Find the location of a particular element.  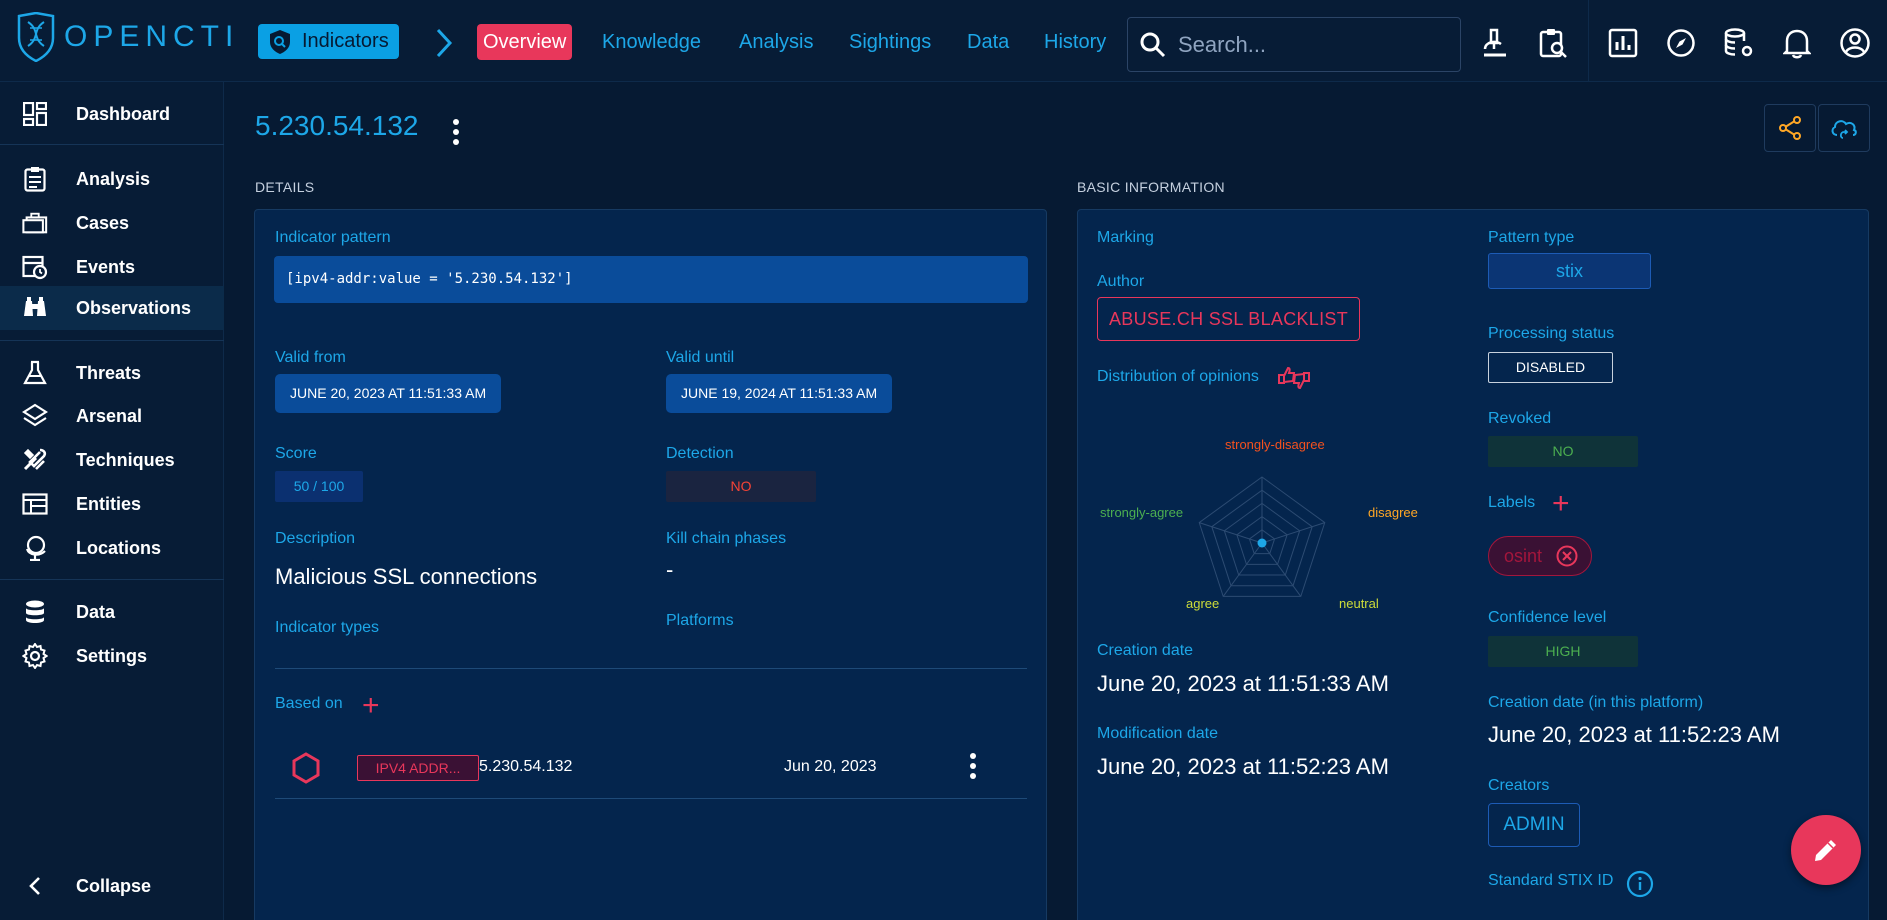

dashboards-button is located at coordinates (1623, 43).